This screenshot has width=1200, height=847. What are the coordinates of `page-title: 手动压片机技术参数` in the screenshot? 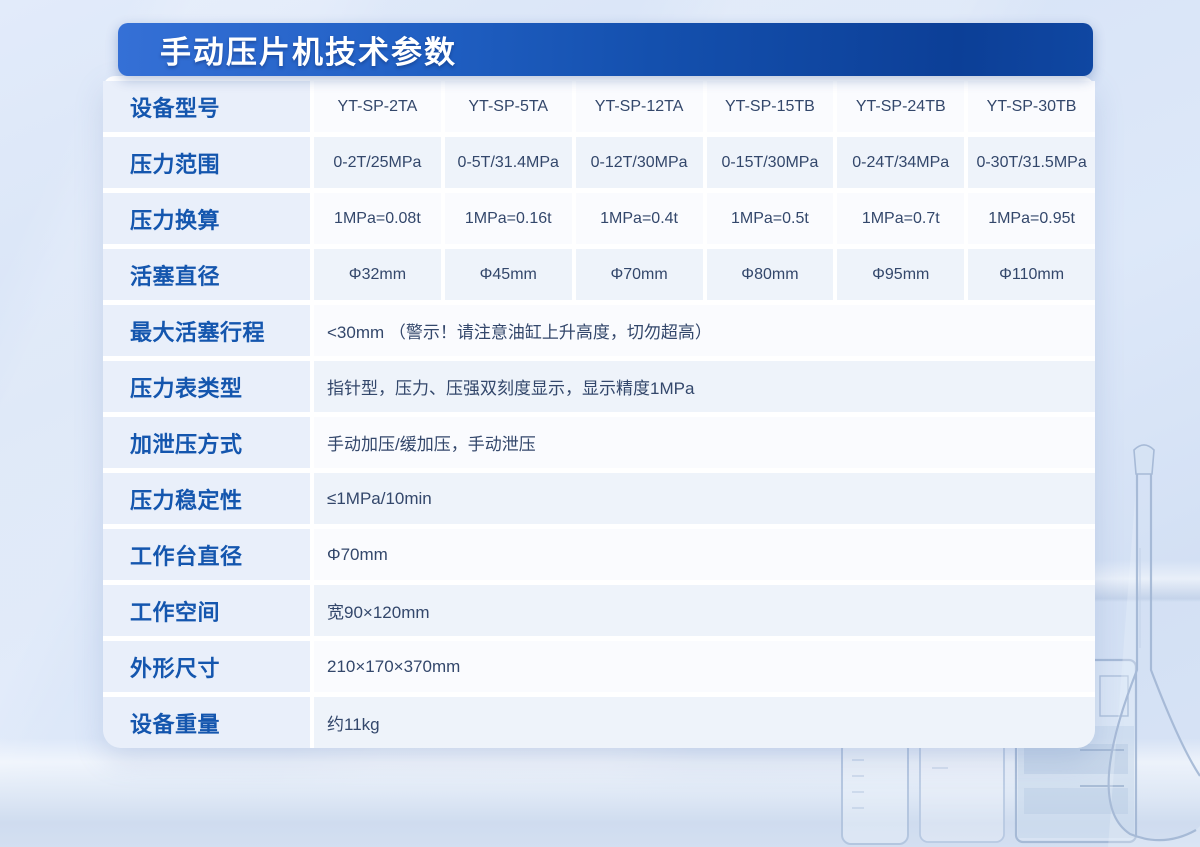 It's located at (308, 53).